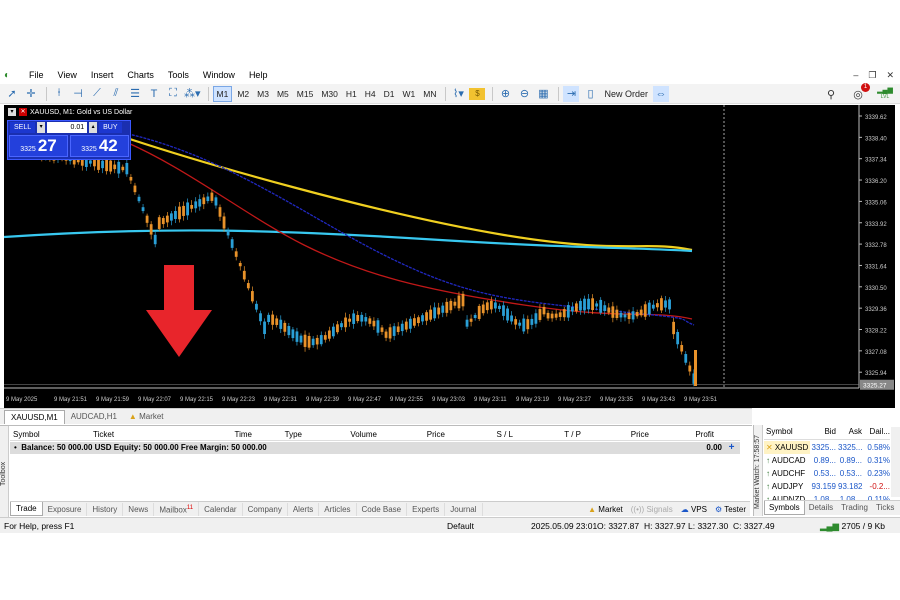 This screenshot has width=900, height=600. I want to click on horizontal-line-icon: ⊣, so click(78, 94).